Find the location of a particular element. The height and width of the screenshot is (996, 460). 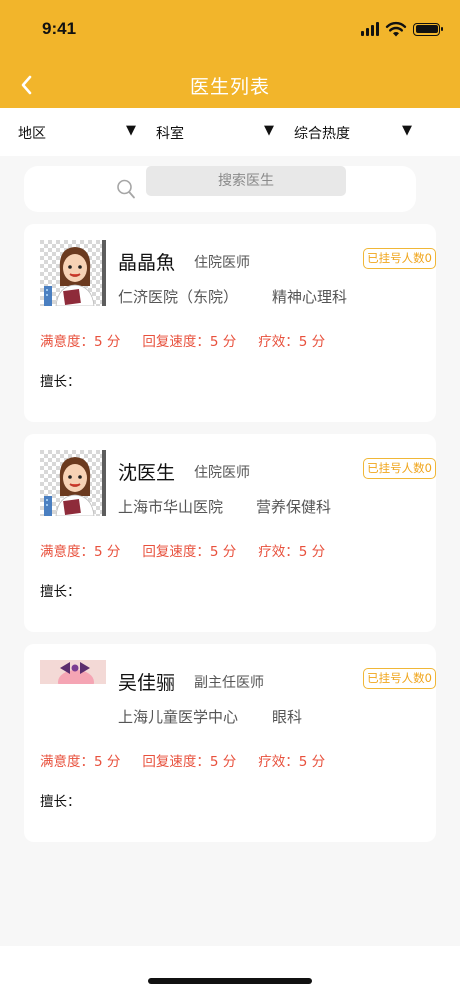

search-icon is located at coordinates (126, 189).